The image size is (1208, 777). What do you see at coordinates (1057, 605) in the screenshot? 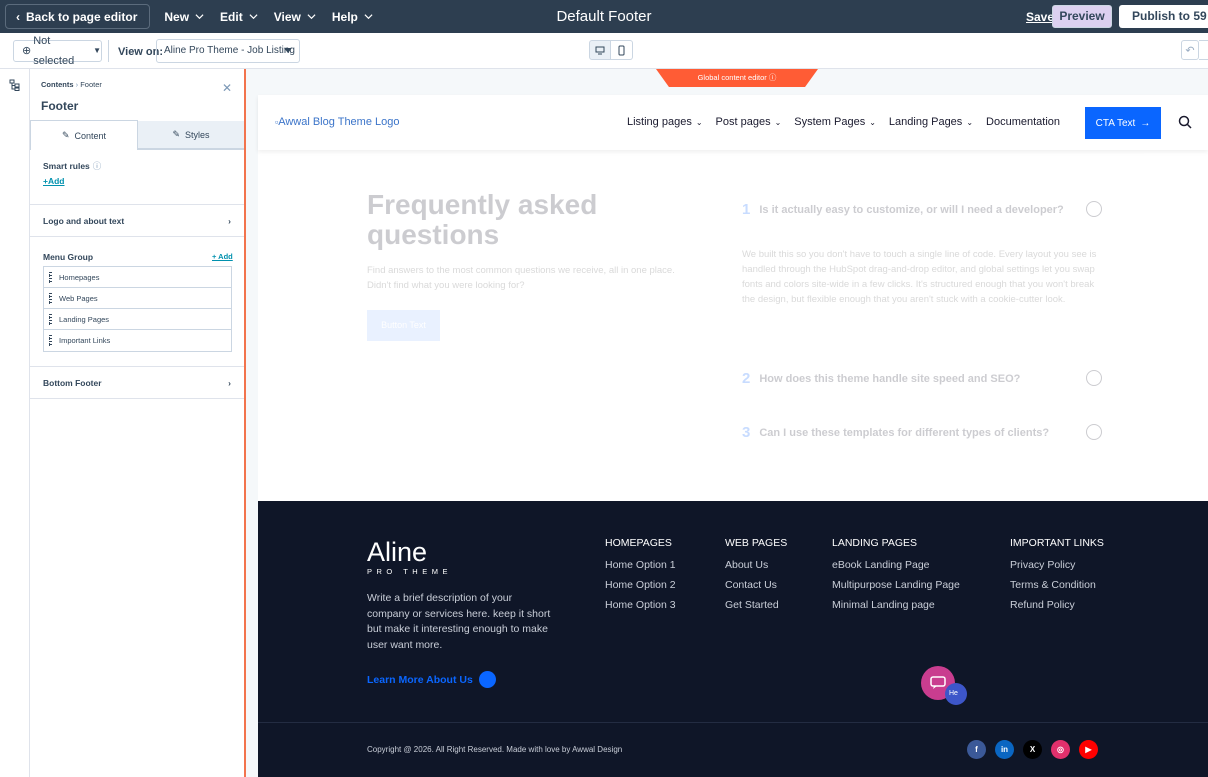
I see `footer-link: Refund Policy` at bounding box center [1057, 605].